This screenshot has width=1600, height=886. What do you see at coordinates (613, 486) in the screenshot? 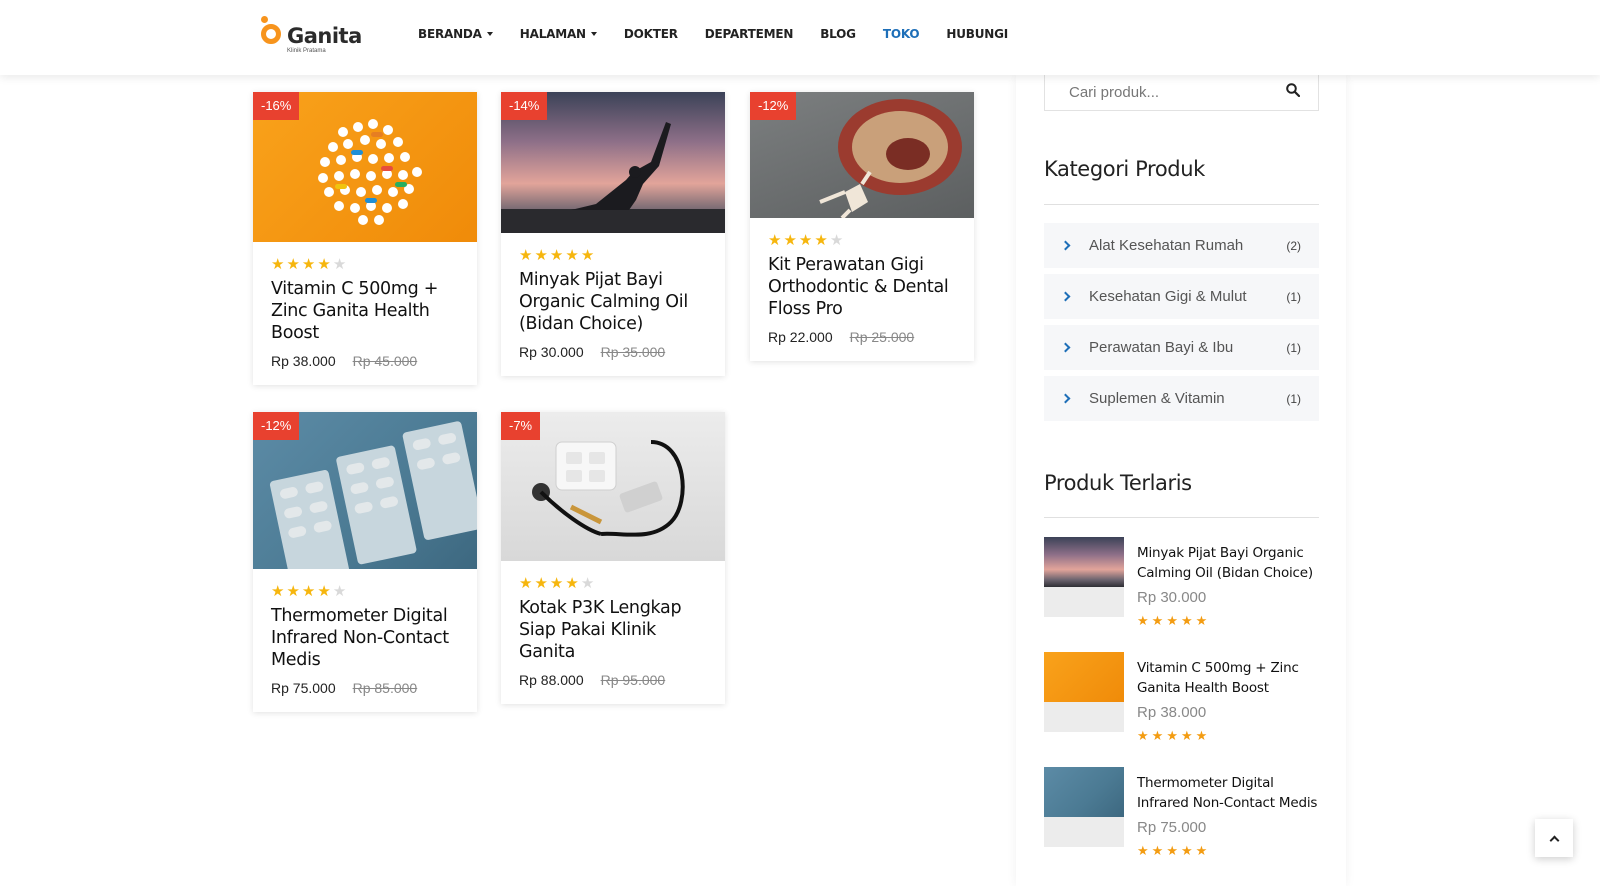
I see `product-image: -7%` at bounding box center [613, 486].